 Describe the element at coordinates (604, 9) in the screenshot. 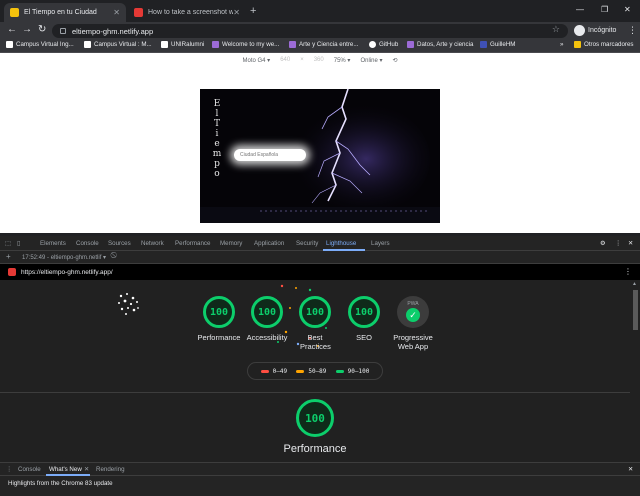

I see `restore-icon: ❐` at that location.